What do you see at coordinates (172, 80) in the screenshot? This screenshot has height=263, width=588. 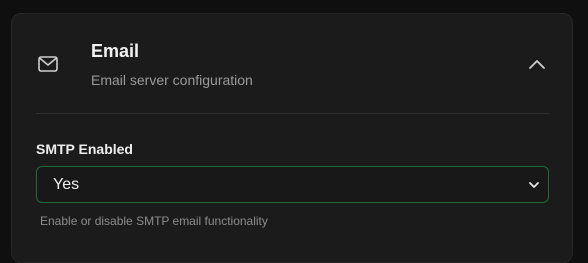 I see `section-subtitle: Email server configuration` at bounding box center [172, 80].